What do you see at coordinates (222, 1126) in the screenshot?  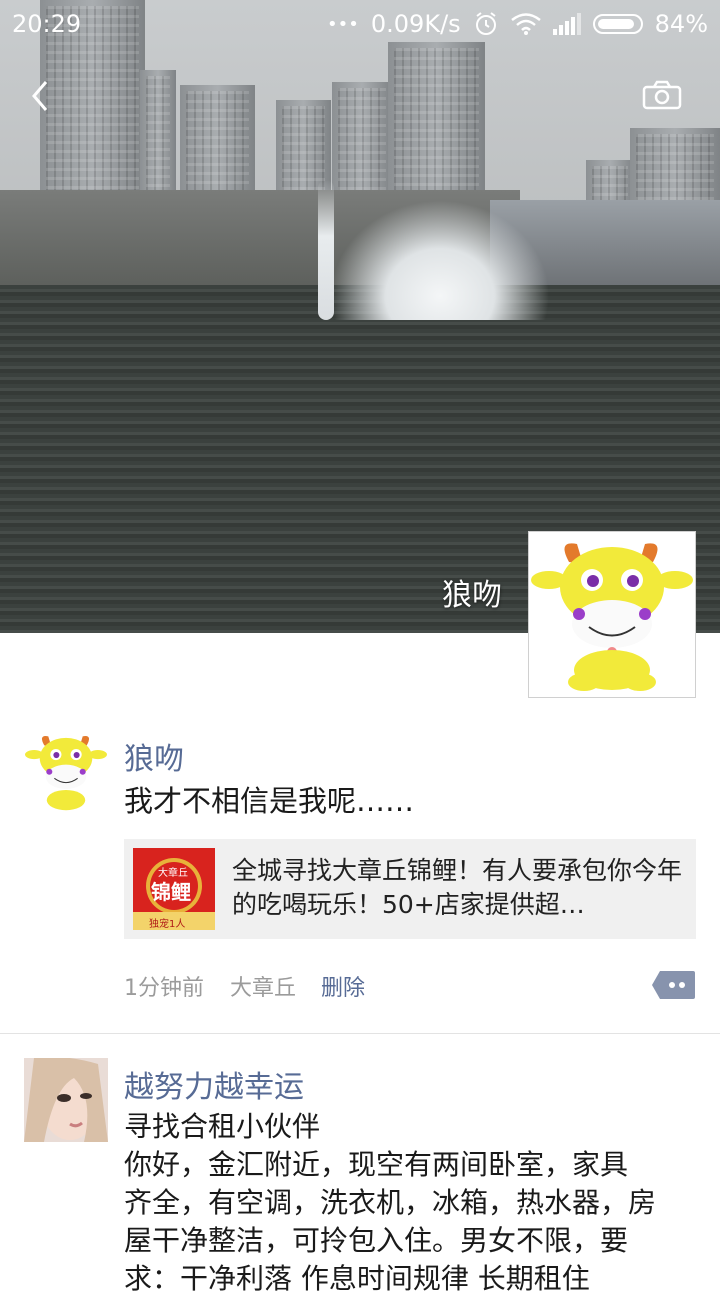 I see `post-text-line: 寻找合租小伙伴` at bounding box center [222, 1126].